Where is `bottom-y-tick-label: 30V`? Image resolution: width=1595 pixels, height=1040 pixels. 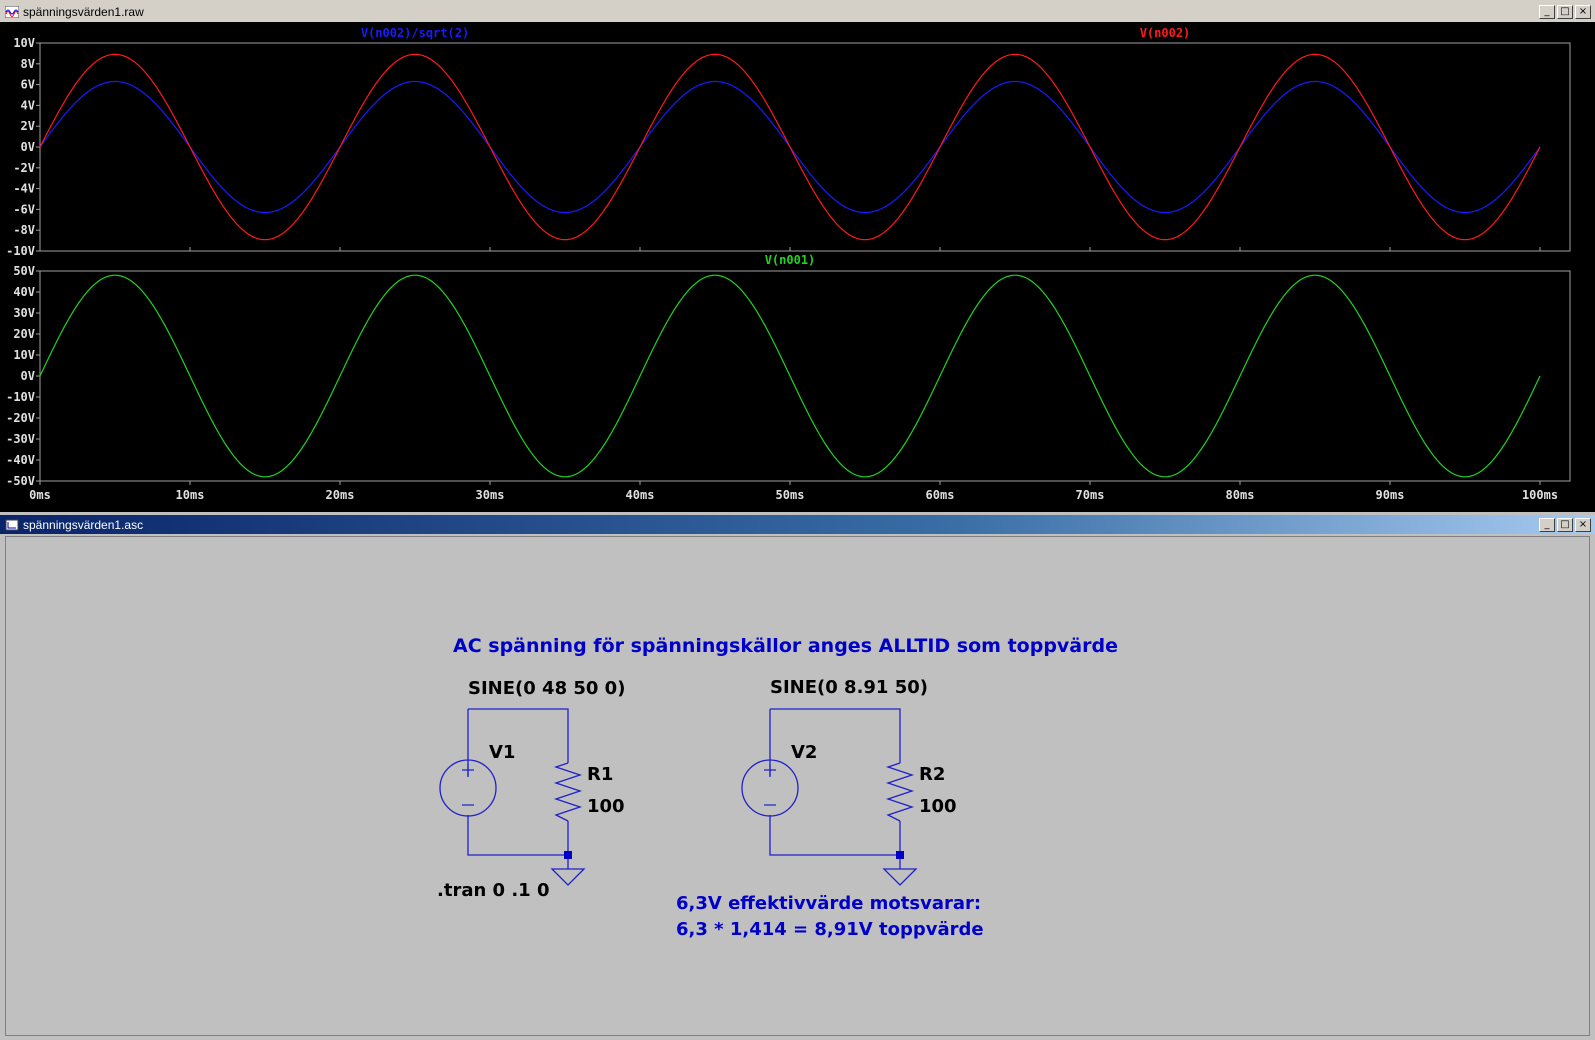 bottom-y-tick-label: 30V is located at coordinates (24, 313).